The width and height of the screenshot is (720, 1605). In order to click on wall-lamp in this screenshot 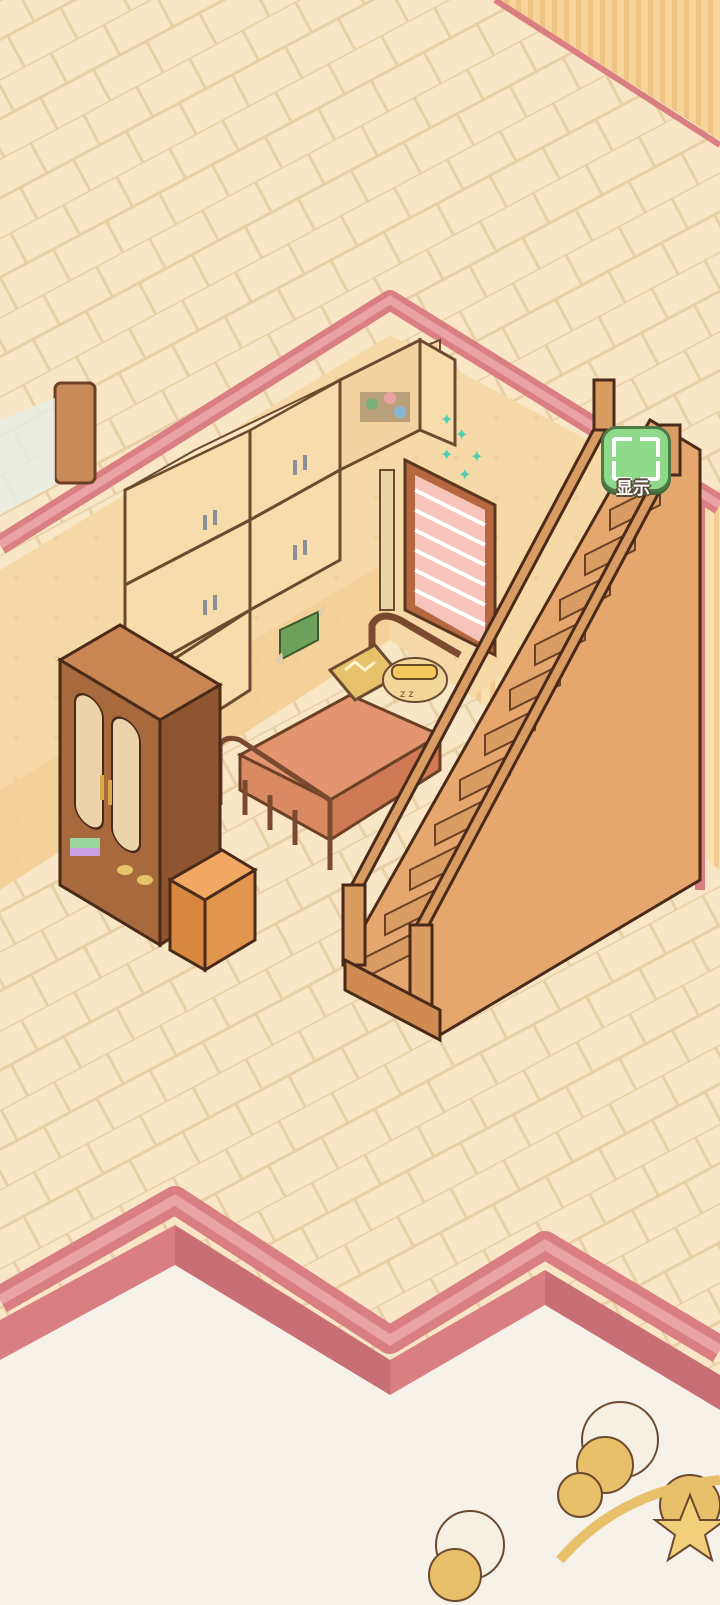, I will do `click(75, 433)`.